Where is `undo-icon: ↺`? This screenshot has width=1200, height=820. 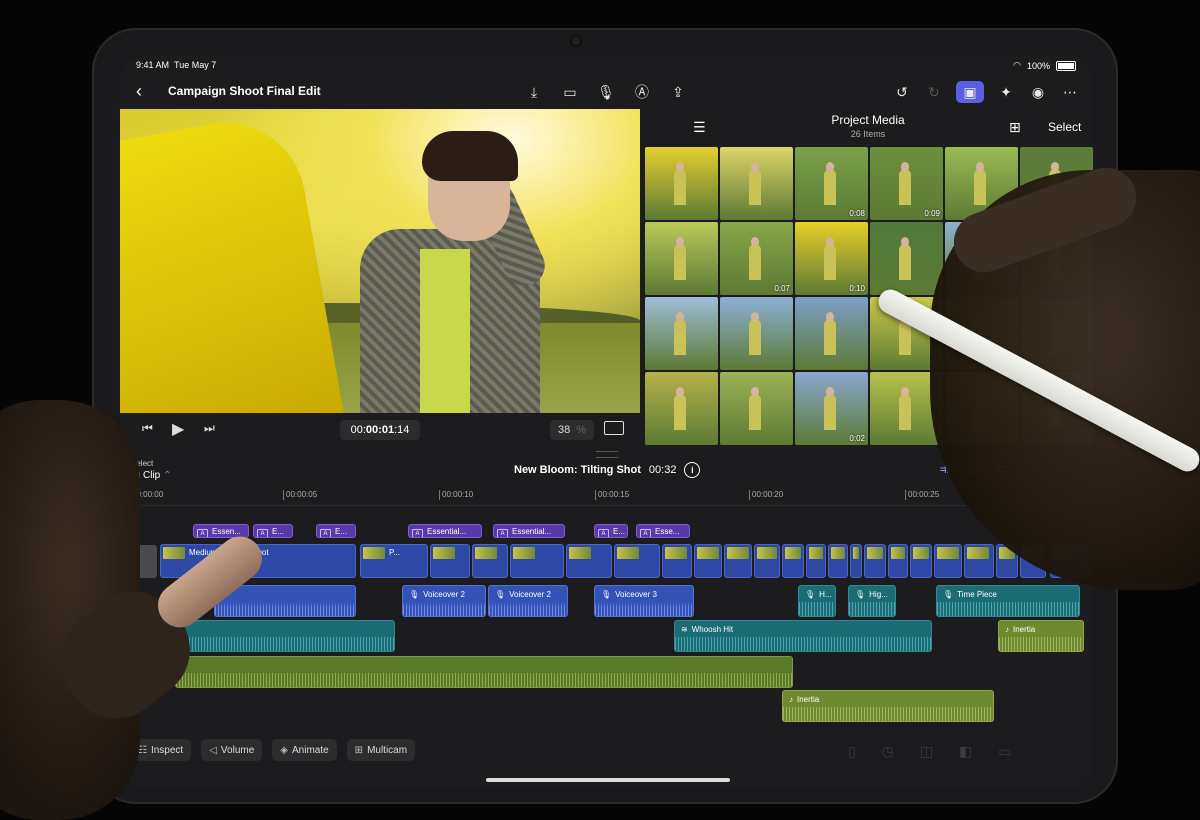 undo-icon: ↺ is located at coordinates (902, 92).